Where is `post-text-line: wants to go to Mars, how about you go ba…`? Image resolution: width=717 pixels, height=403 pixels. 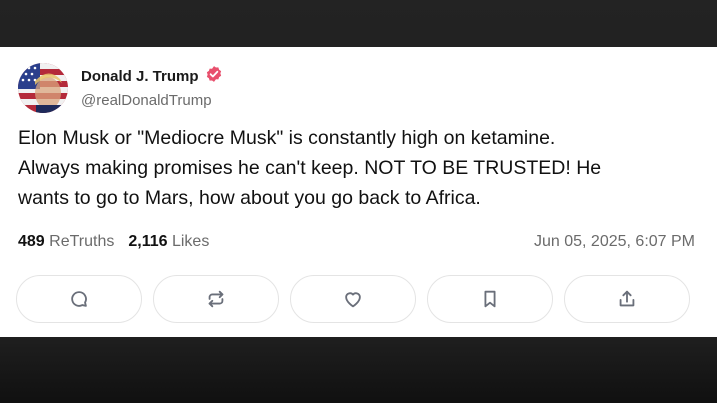 post-text-line: wants to go to Mars, how about you go ba… is located at coordinates (249, 198).